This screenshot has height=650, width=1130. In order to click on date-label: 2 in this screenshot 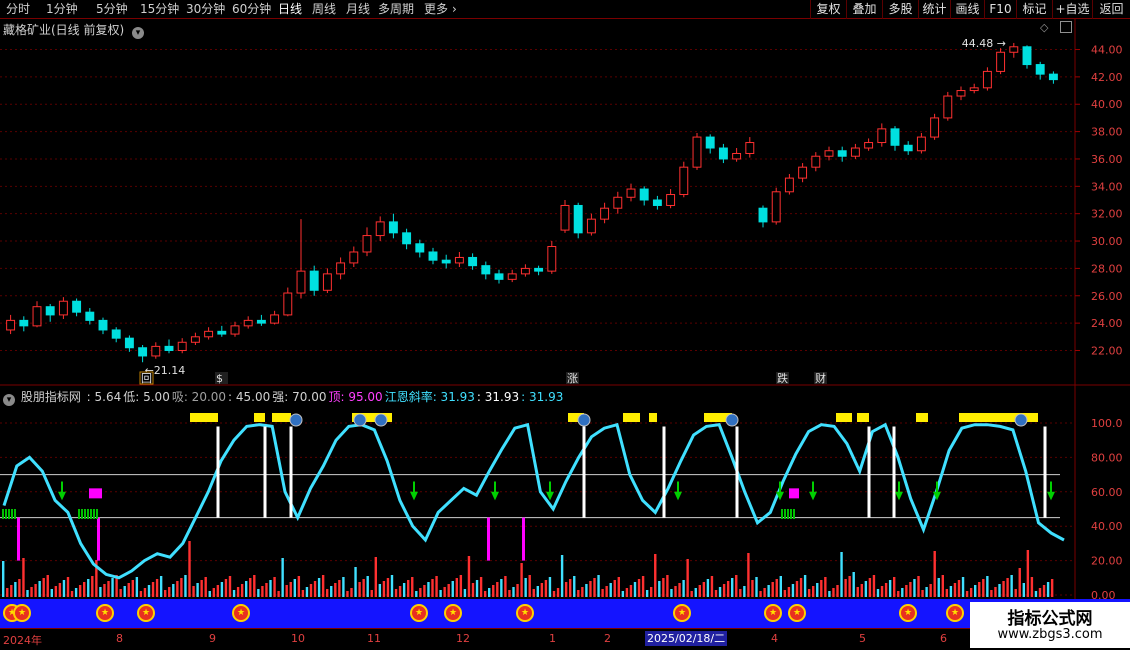, I will do `click(607, 638)`.